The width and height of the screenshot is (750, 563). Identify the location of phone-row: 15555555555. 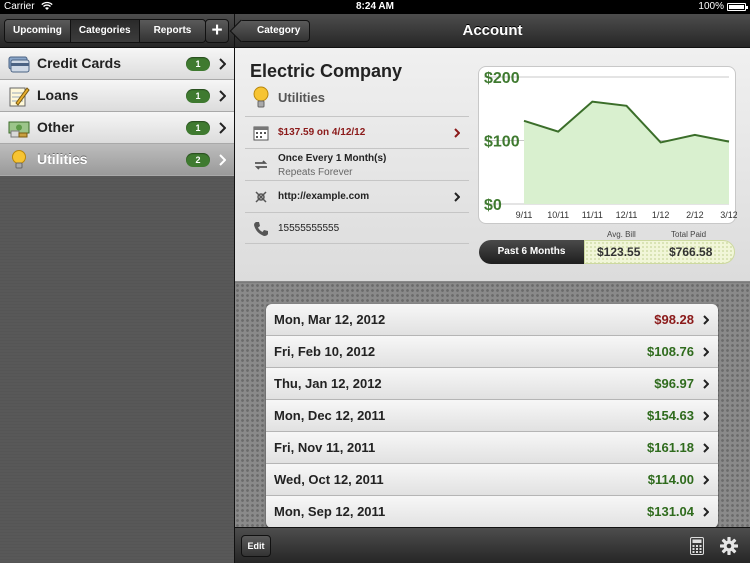
(357, 228).